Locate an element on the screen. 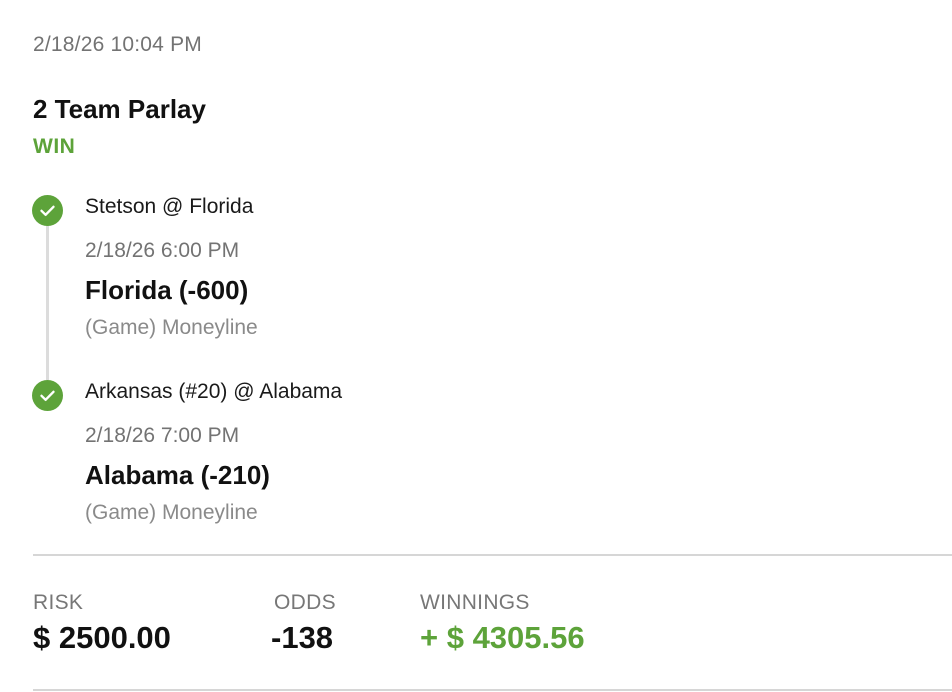  odds-label: ODDS is located at coordinates (305, 602).